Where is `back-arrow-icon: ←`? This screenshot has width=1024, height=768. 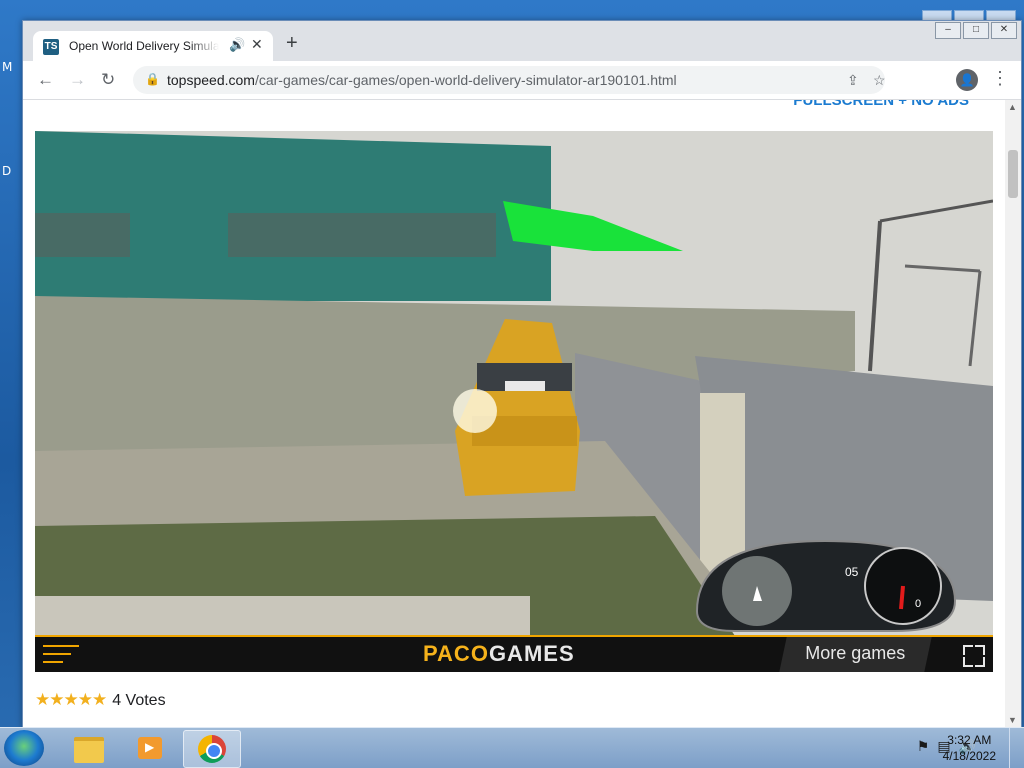 back-arrow-icon: ← is located at coordinates (45, 80).